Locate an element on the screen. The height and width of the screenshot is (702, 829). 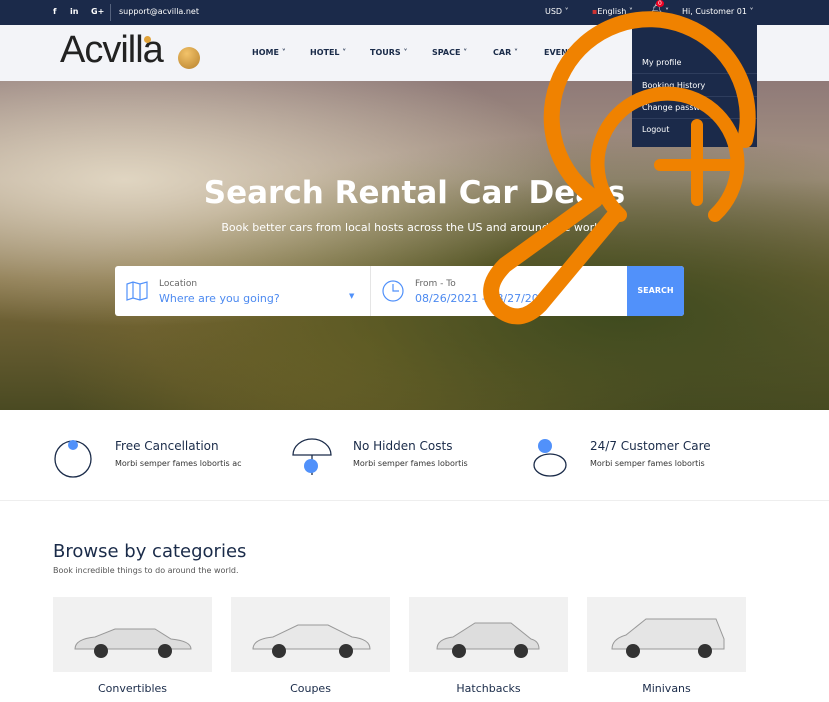
category-label: Coupes is located at coordinates (310, 688).